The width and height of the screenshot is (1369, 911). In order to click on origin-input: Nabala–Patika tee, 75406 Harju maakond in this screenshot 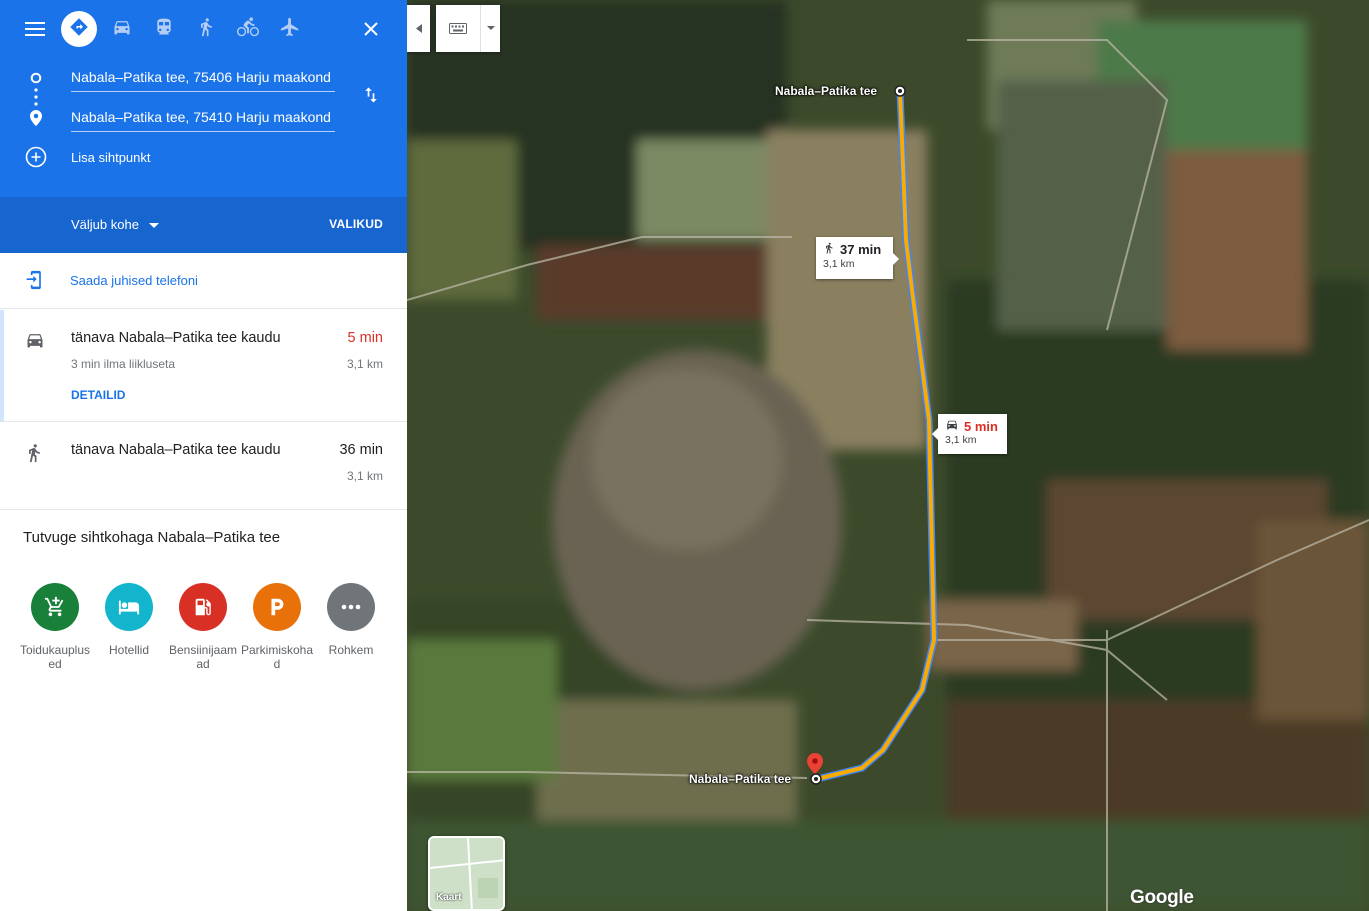, I will do `click(203, 79)`.